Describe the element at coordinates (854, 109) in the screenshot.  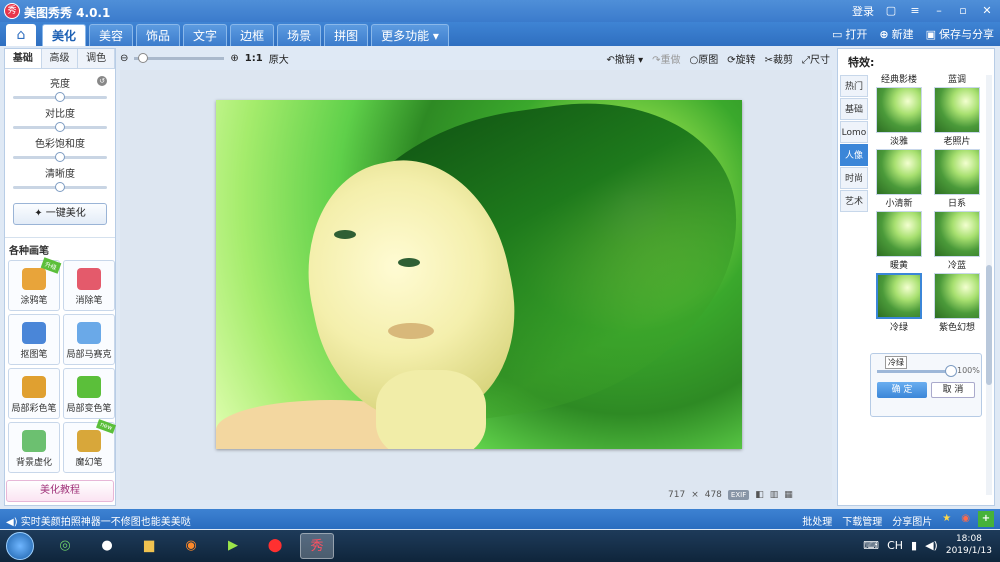
I see `effect-category-tab: 基础` at that location.